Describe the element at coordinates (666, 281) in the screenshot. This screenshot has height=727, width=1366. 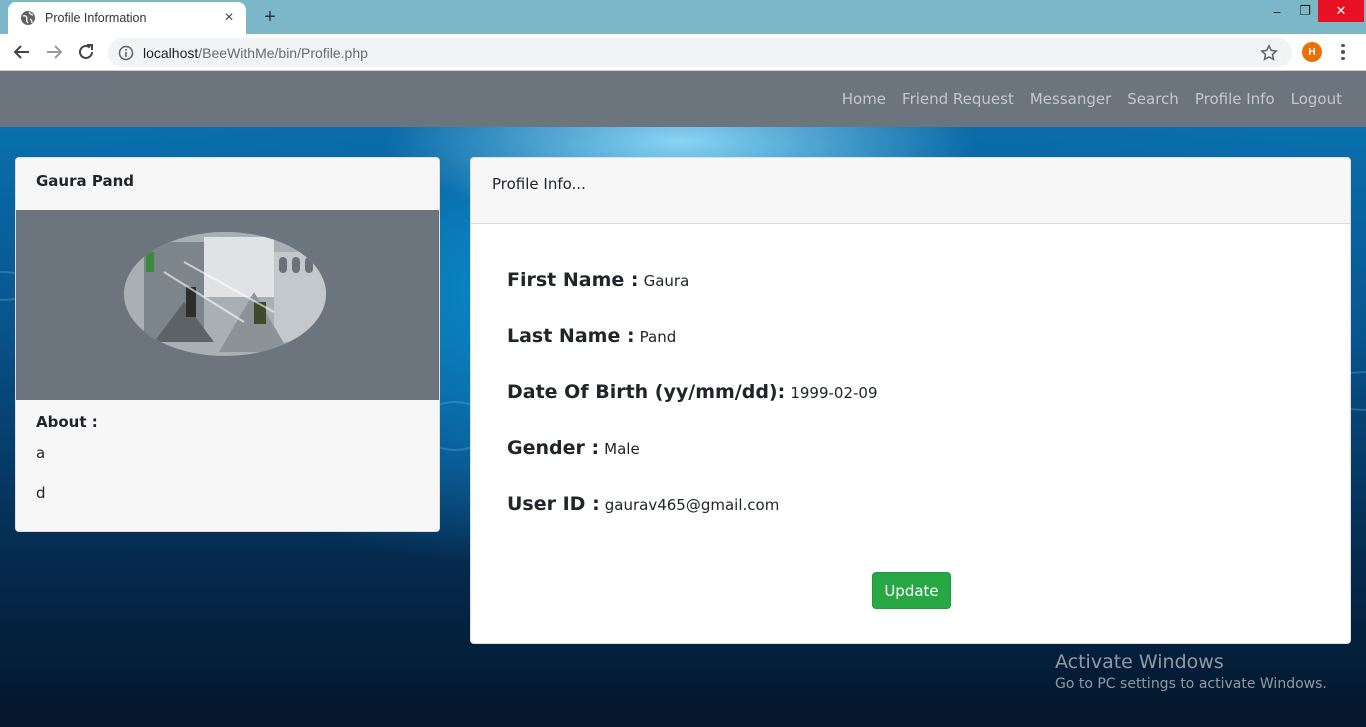
I see `field-value: Gaura` at that location.